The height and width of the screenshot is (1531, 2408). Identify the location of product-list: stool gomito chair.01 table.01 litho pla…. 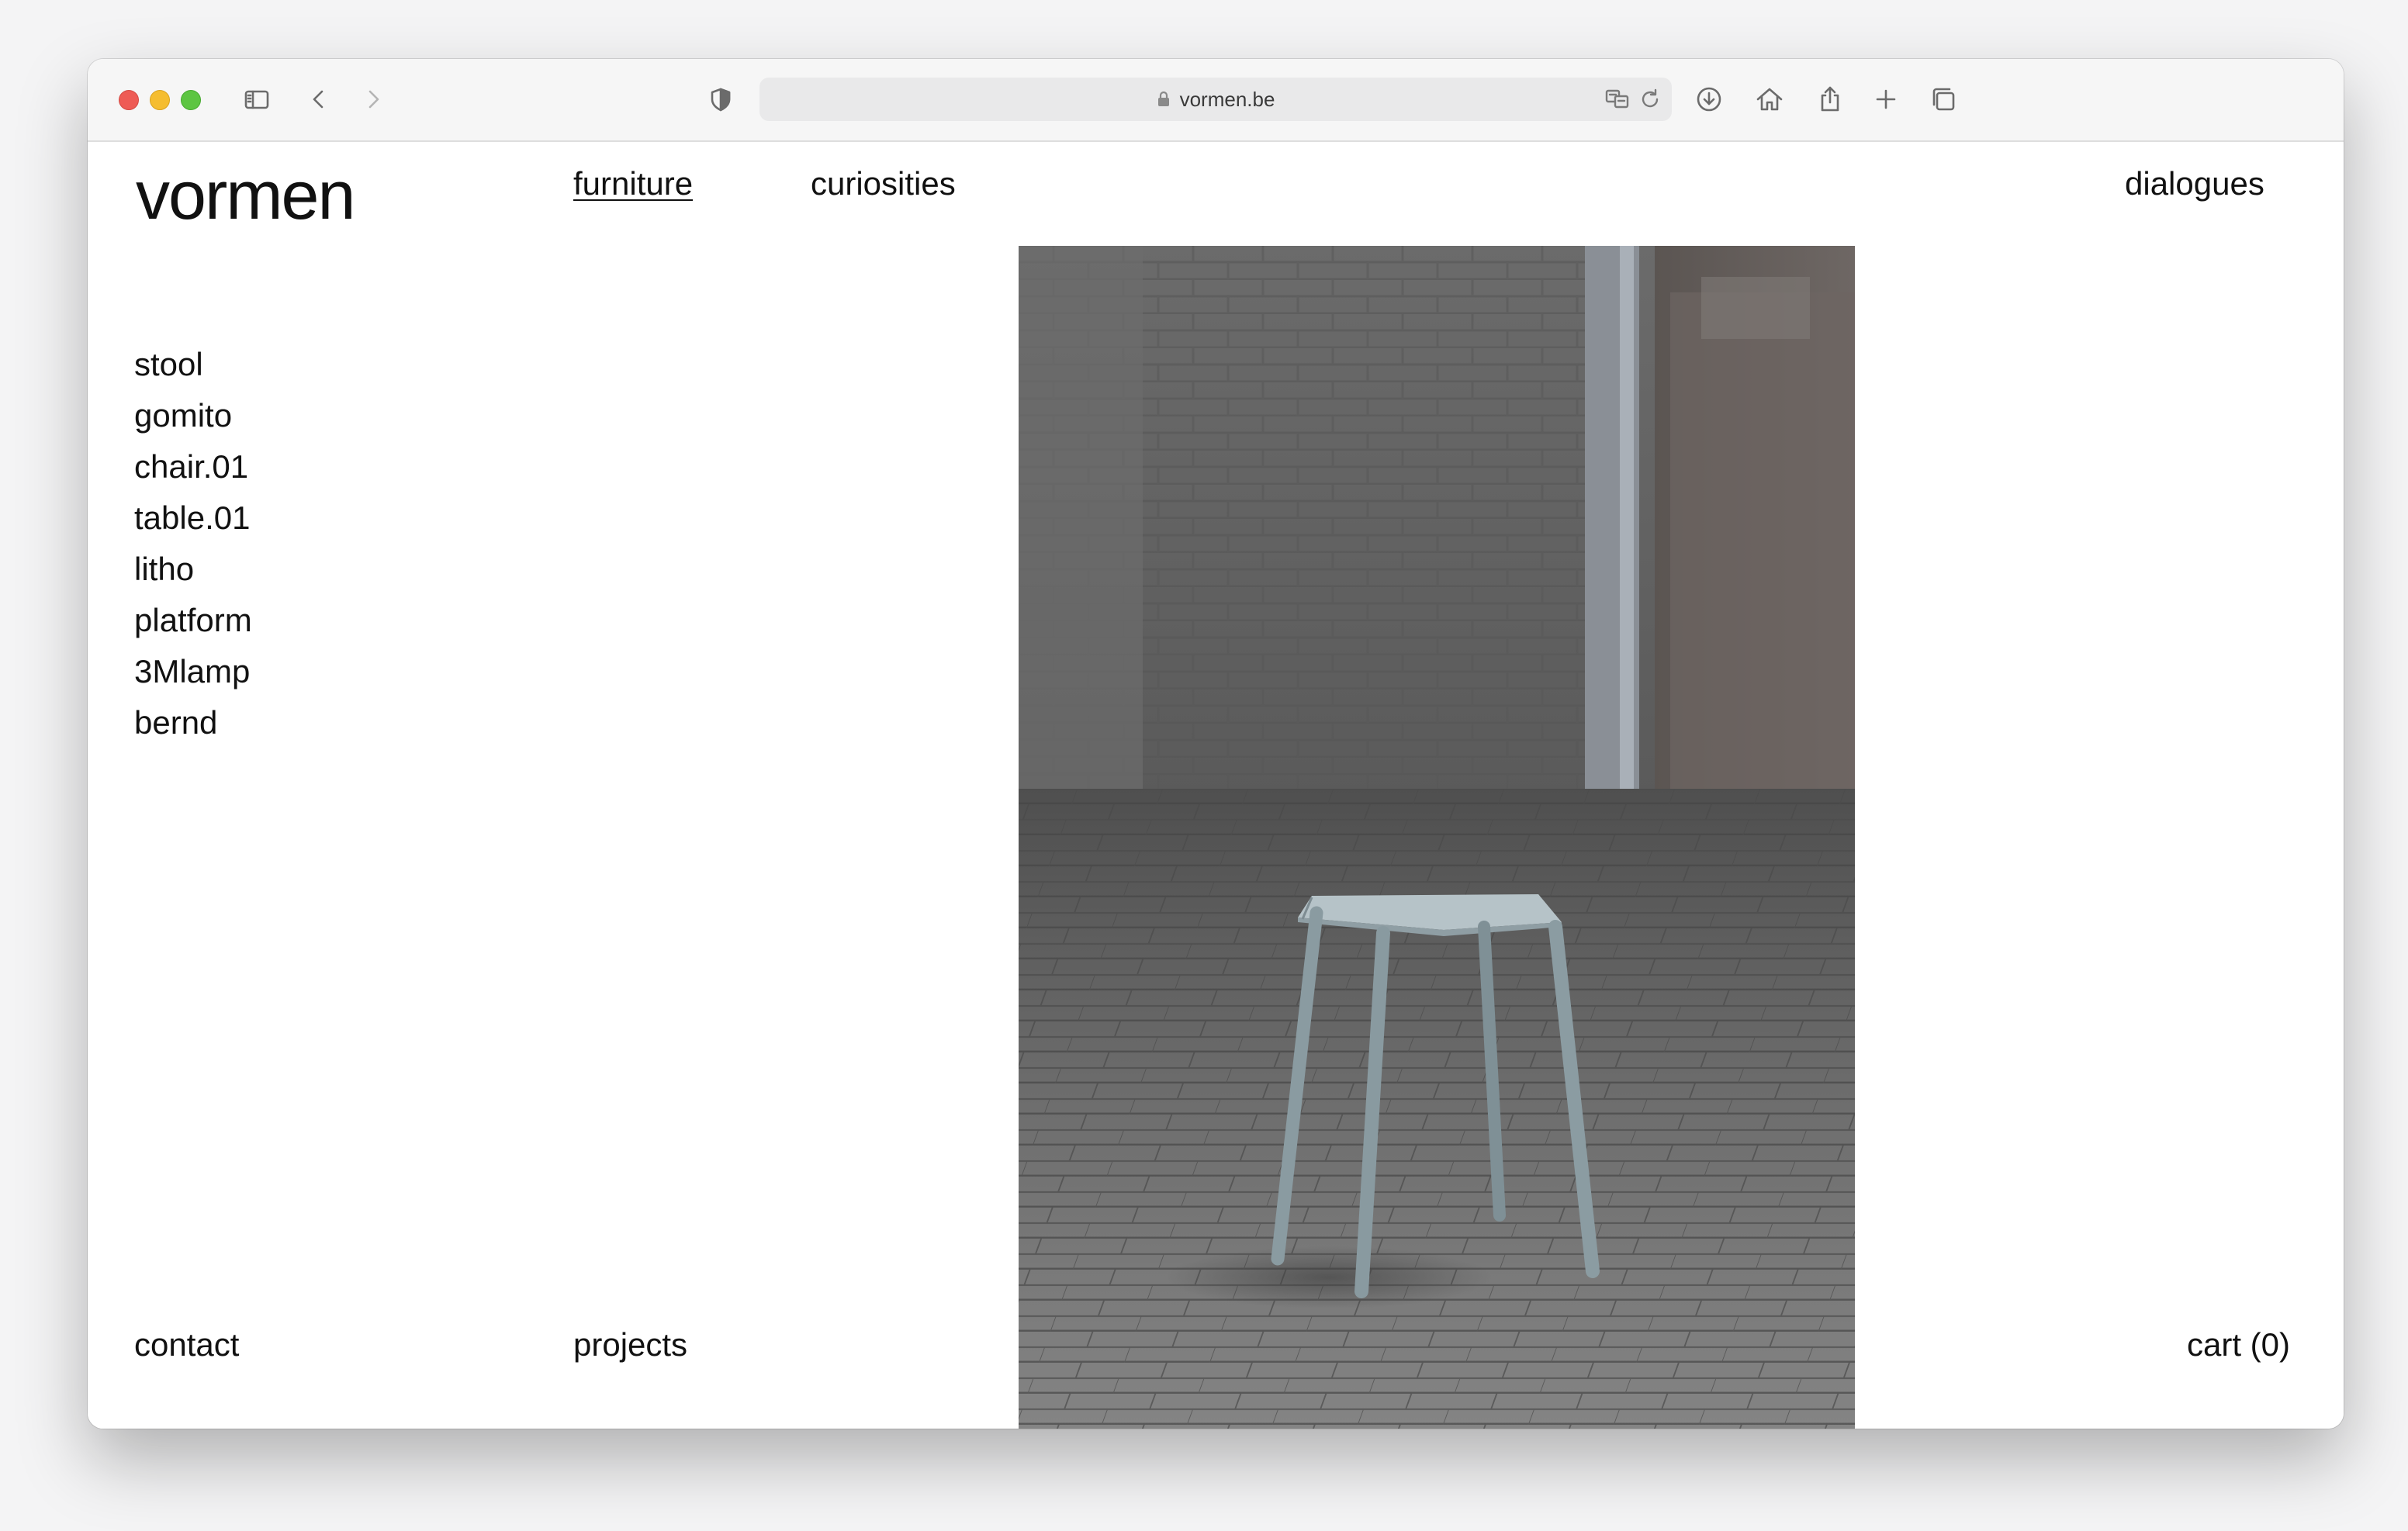
(193, 543).